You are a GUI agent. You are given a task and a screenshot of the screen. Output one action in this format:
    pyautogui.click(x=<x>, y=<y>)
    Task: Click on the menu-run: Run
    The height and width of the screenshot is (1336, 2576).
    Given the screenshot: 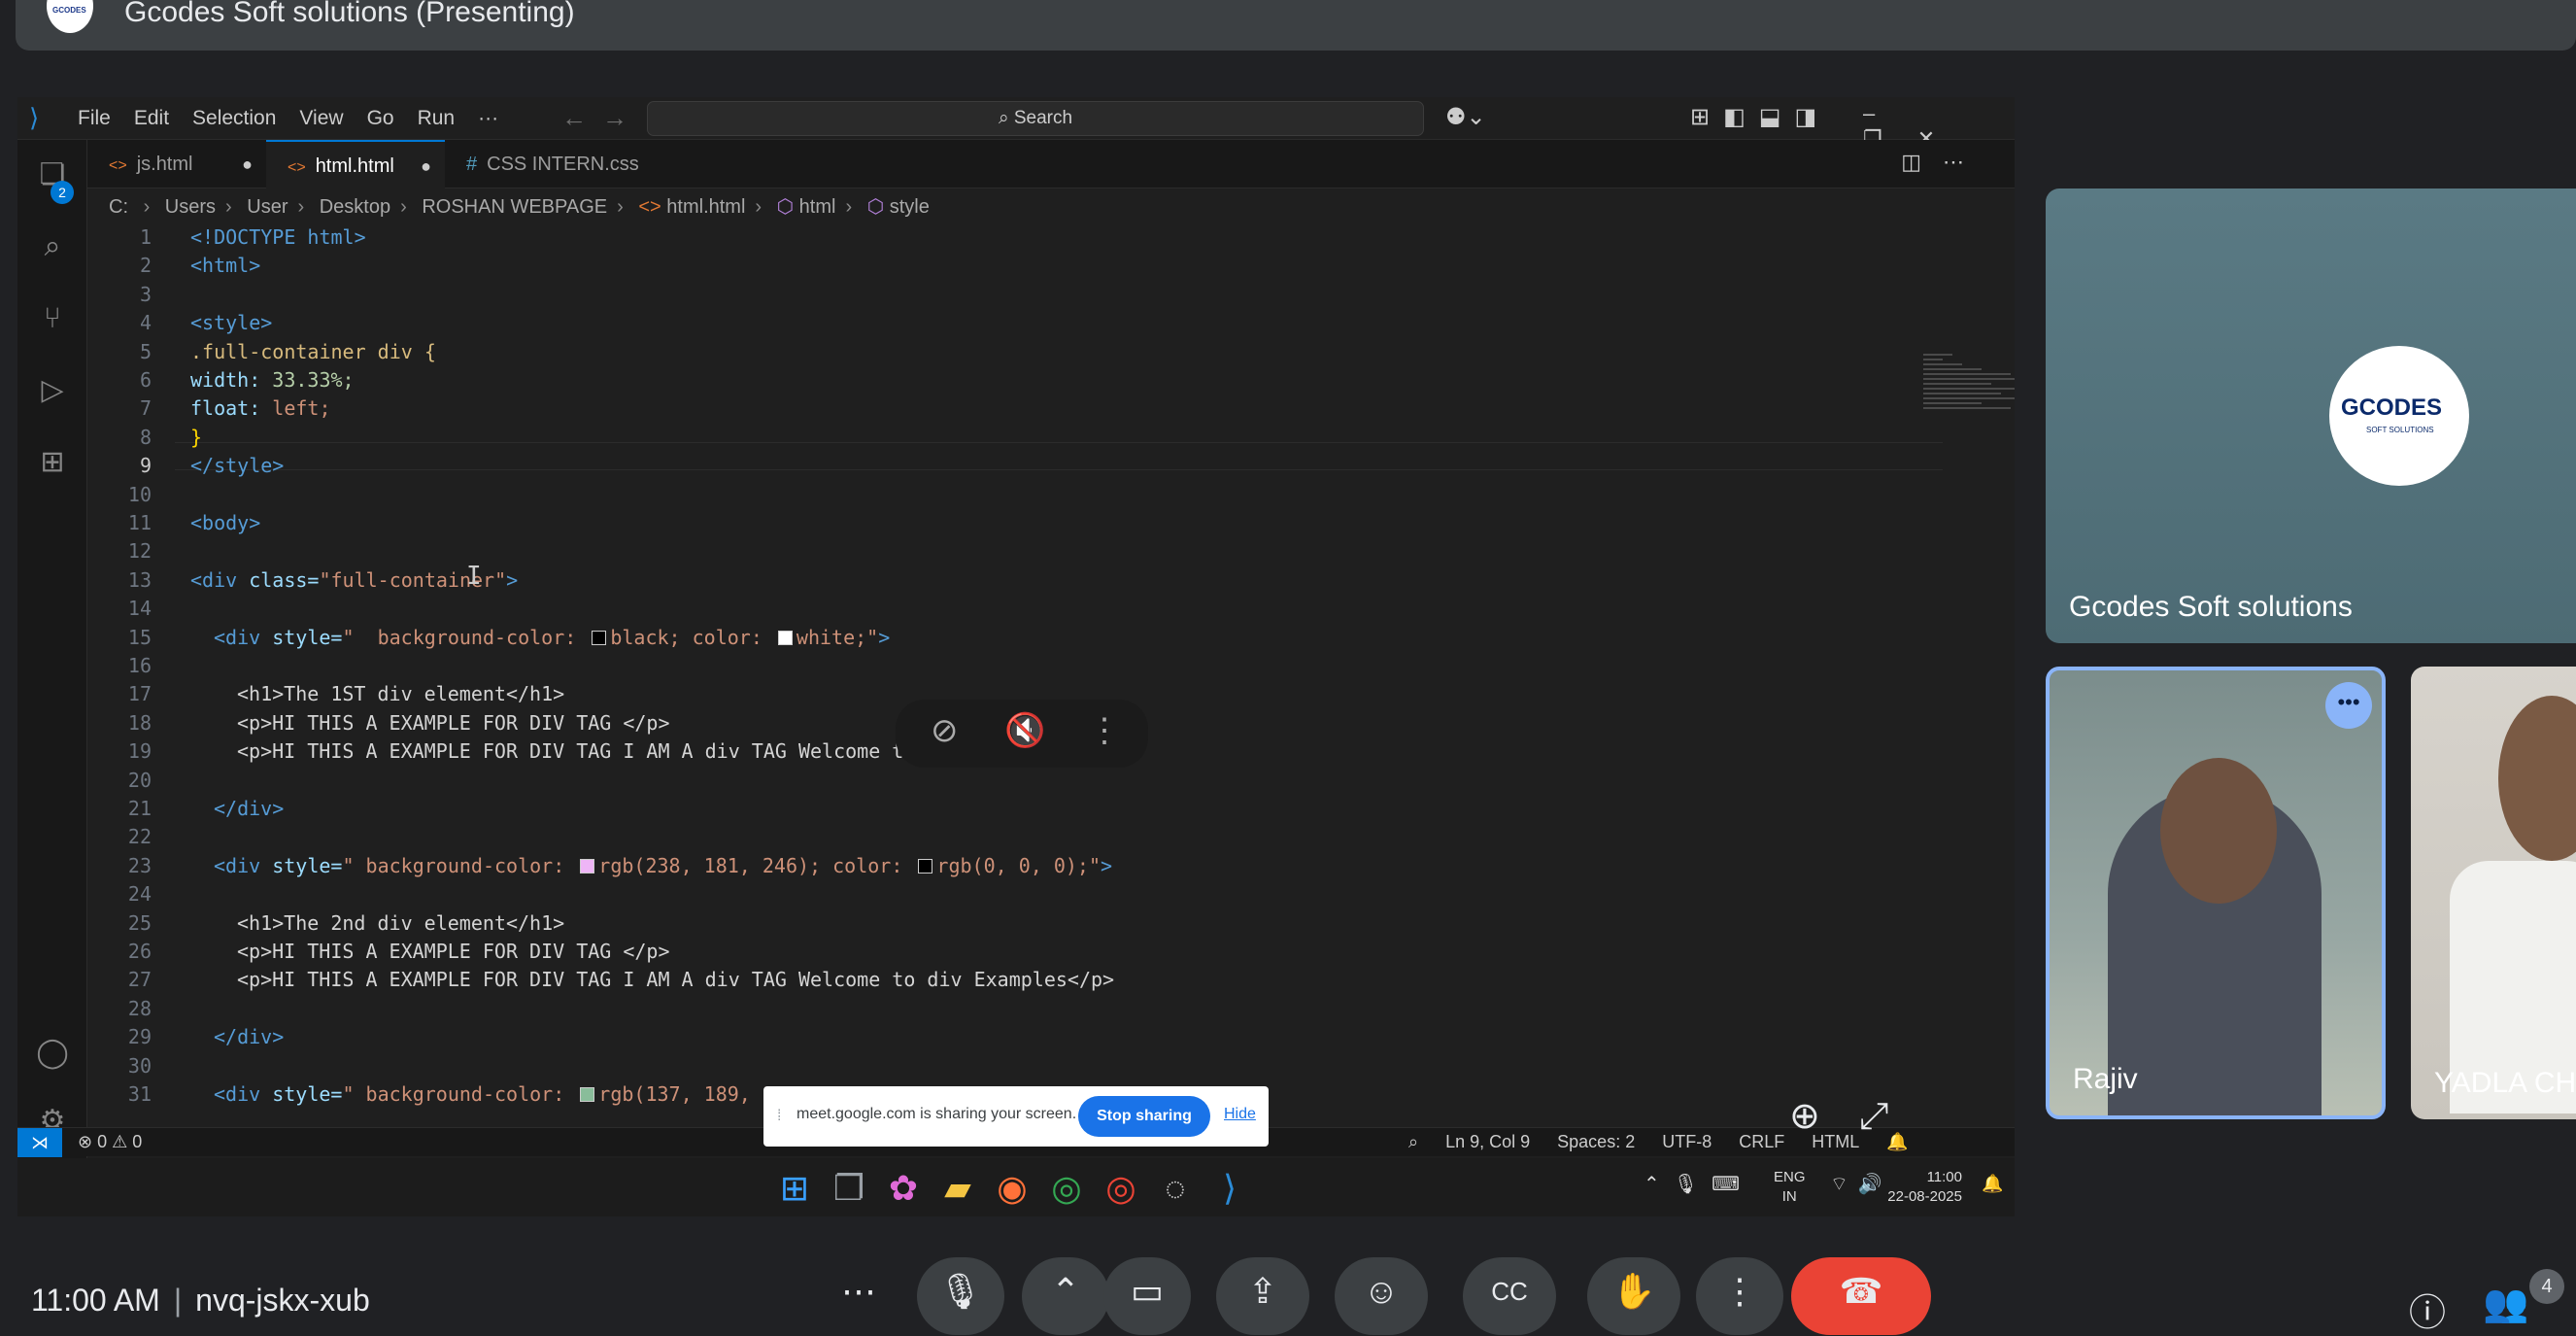 What is the action you would take?
    pyautogui.click(x=437, y=118)
    